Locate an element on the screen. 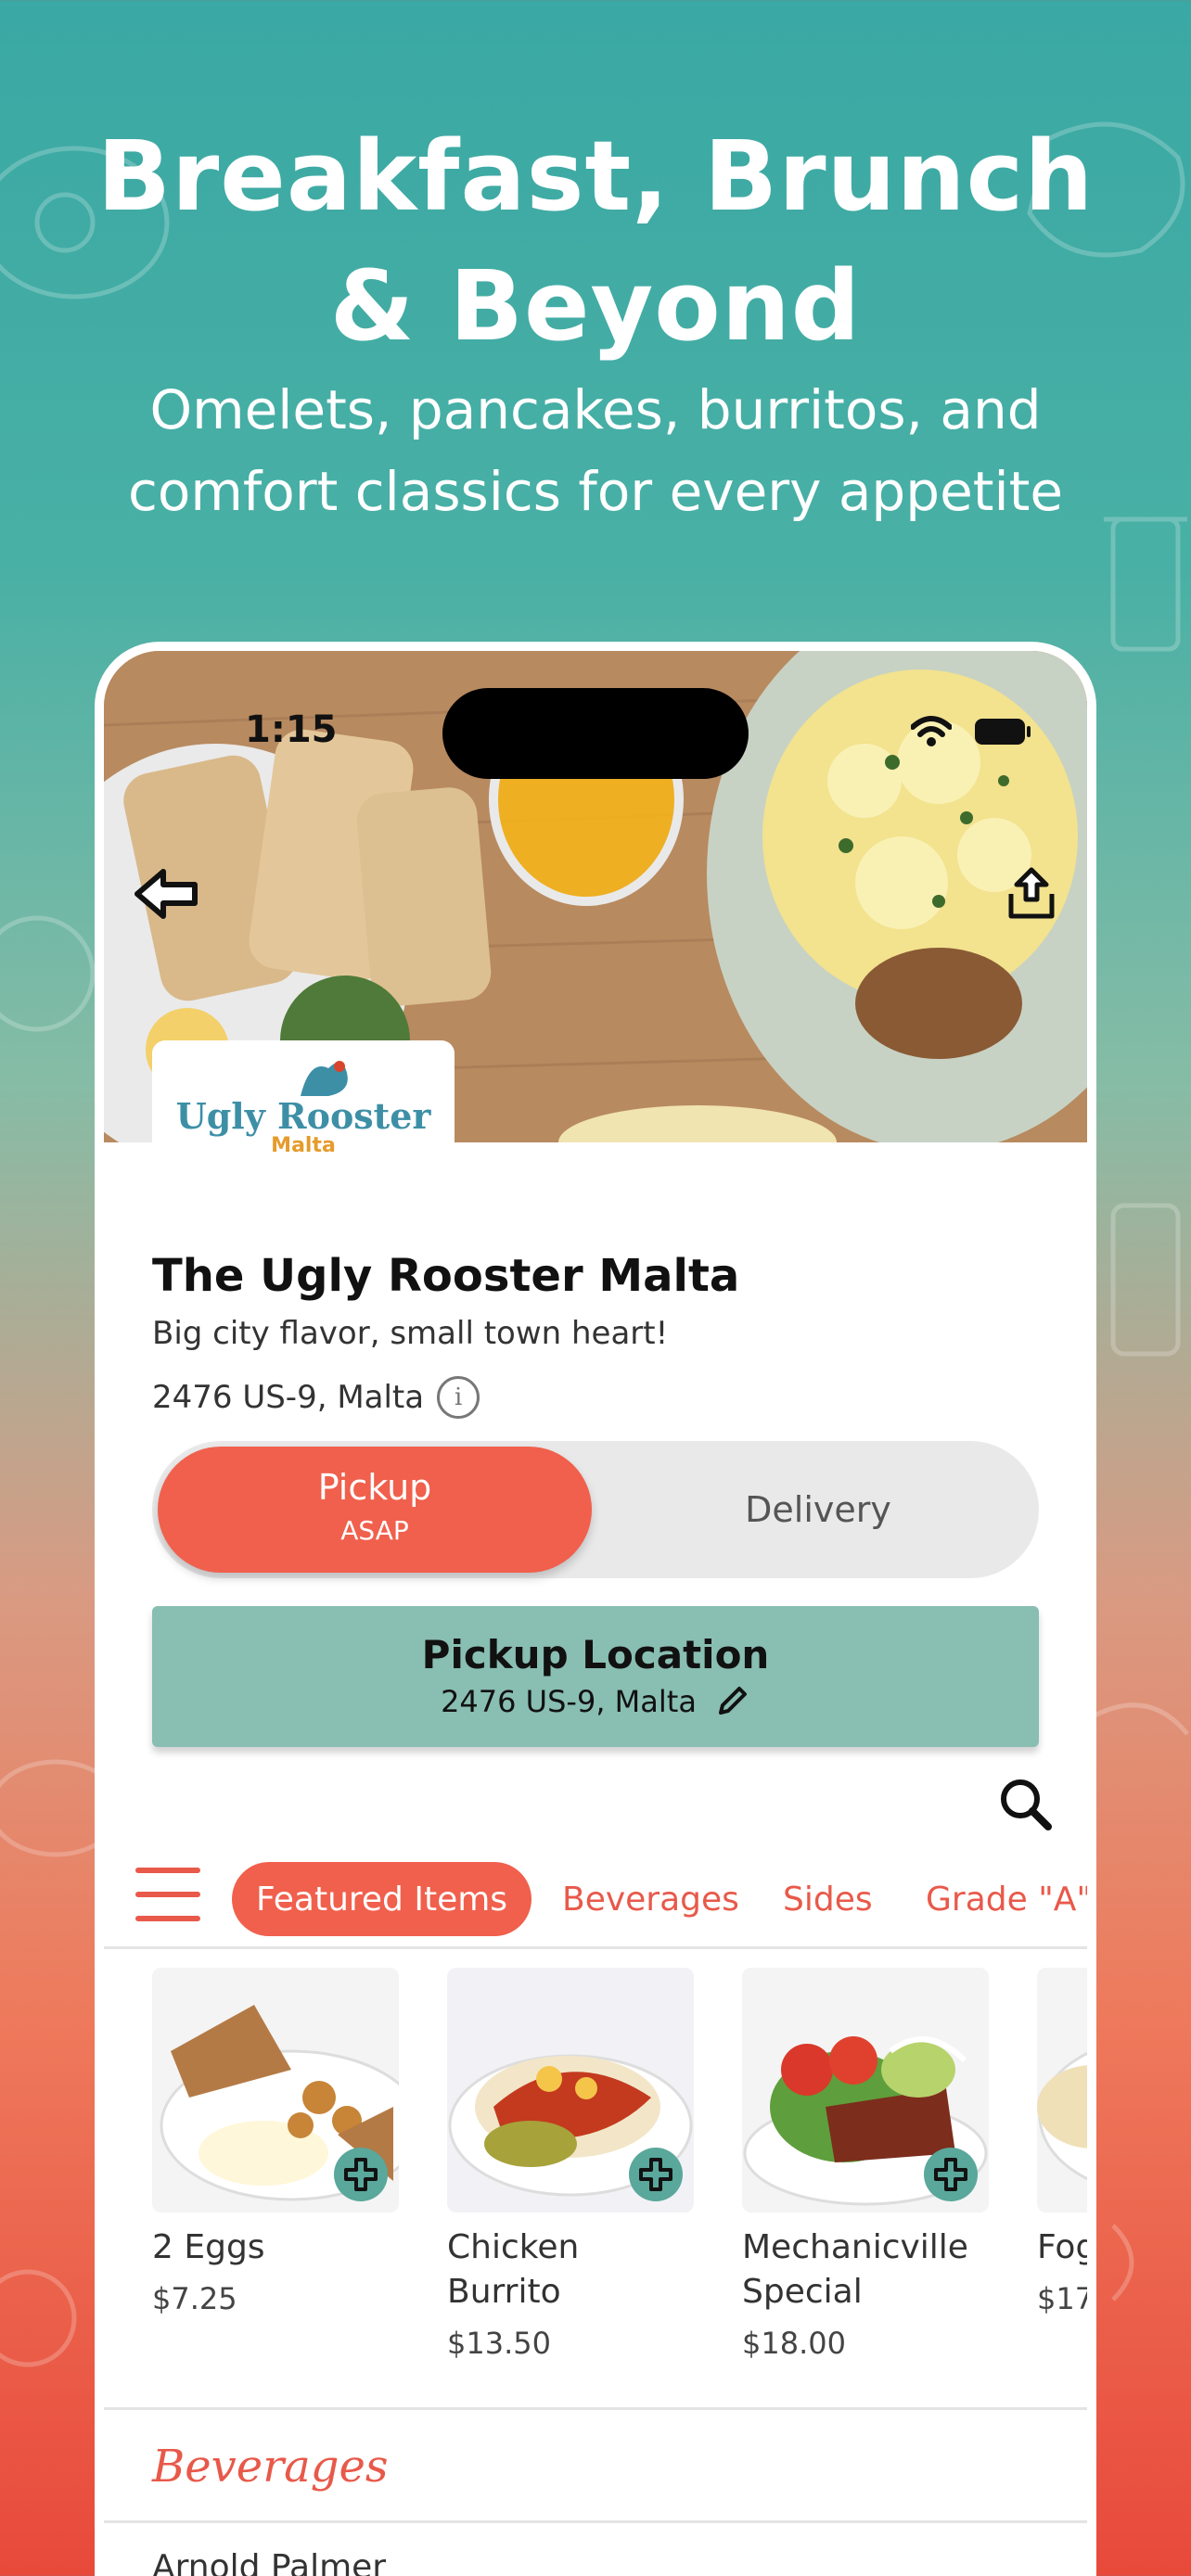 Image resolution: width=1191 pixels, height=2576 pixels. share-button is located at coordinates (1032, 894).